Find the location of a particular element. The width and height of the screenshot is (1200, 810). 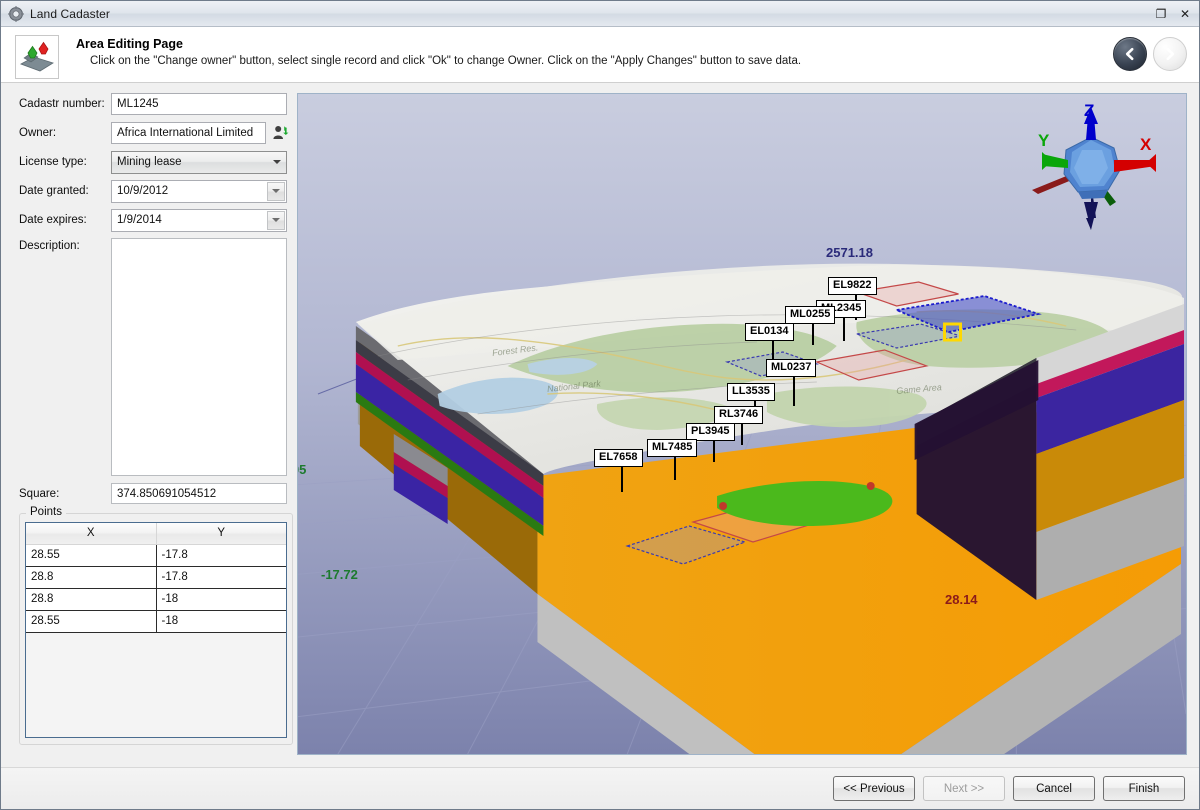

points-table-container: X Y 28.55 -17.8 28.8 -17.8 28.8 -18 28.55 -18 is located at coordinates (156, 630).